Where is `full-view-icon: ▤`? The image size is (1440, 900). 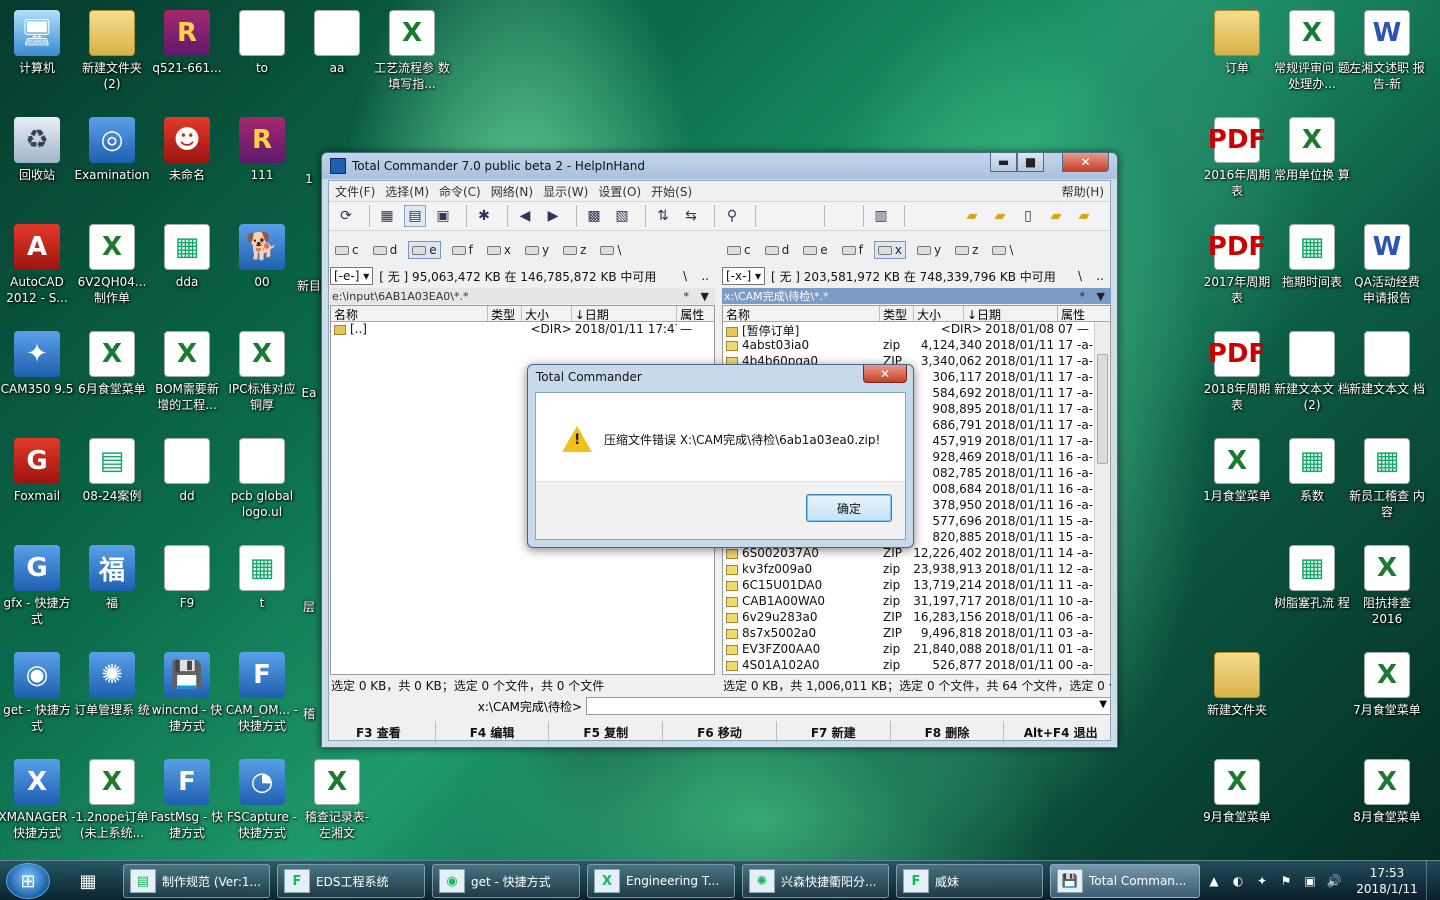
full-view-icon: ▤ is located at coordinates (415, 216).